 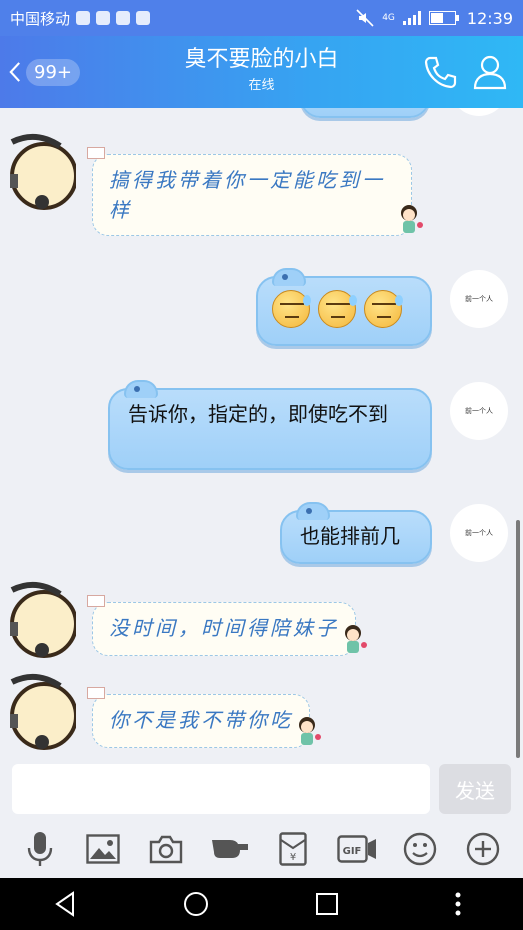 I want to click on signal-icon, so click(x=411, y=18).